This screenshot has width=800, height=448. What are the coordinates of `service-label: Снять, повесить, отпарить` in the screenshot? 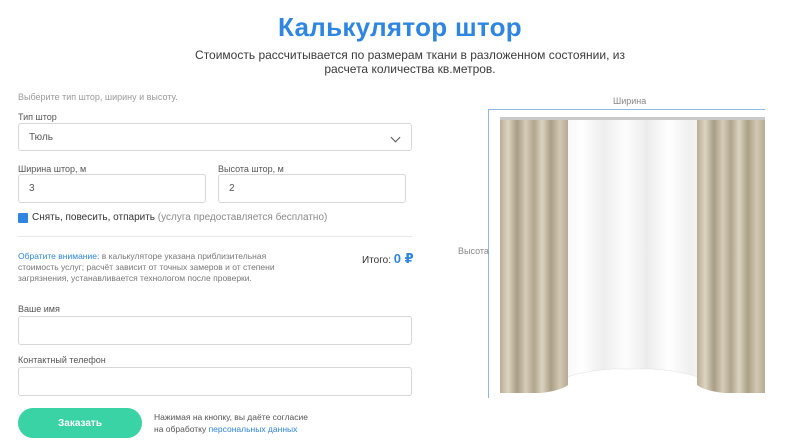 It's located at (94, 217).